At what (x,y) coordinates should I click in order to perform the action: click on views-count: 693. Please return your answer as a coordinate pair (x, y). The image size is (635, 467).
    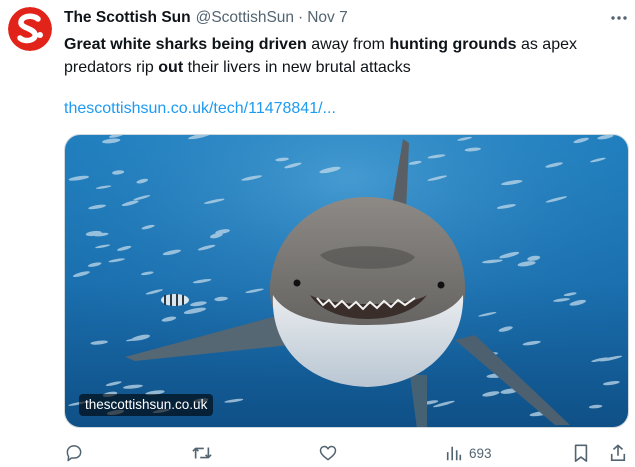
    Looking at the image, I should click on (480, 453).